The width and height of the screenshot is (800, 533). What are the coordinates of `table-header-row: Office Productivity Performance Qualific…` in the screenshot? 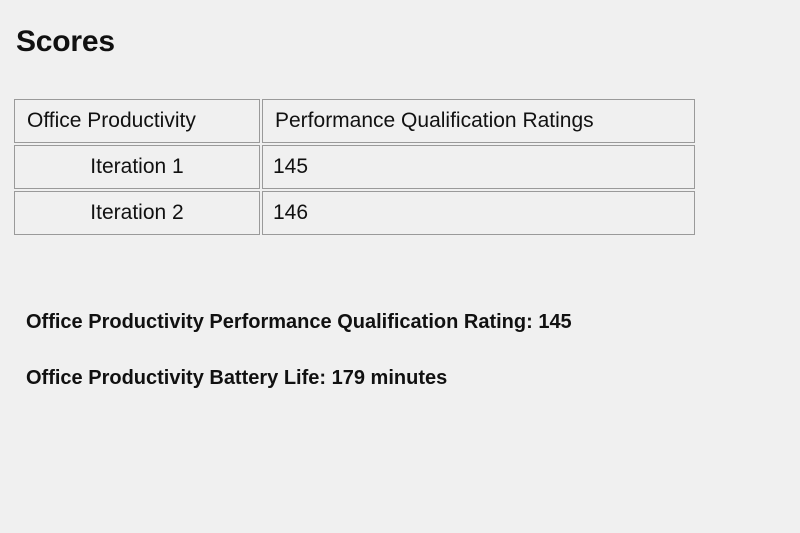 It's located at (354, 121).